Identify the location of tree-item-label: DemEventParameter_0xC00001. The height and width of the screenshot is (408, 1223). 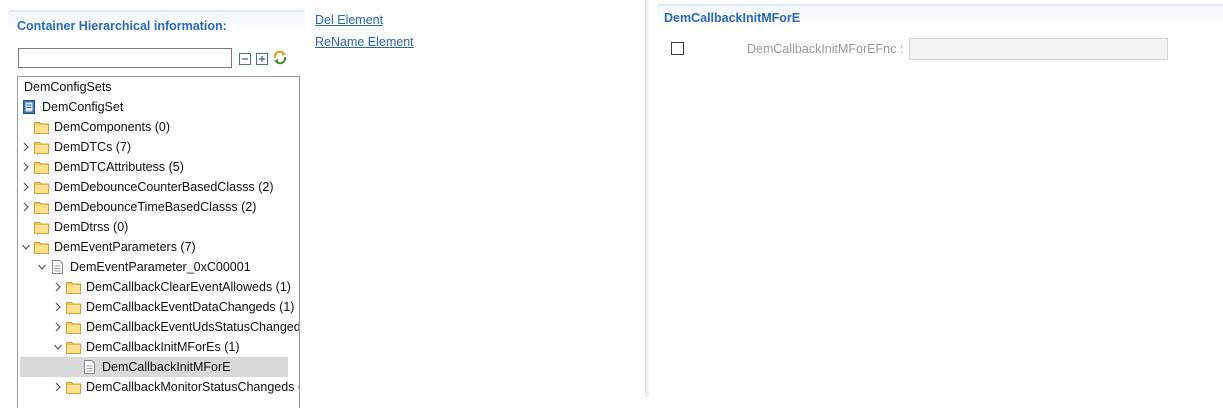
(160, 267).